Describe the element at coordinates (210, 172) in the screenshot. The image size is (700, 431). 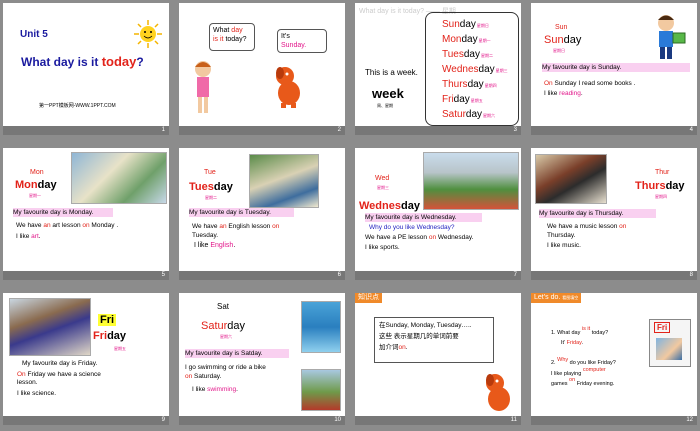
I see `day-abbr: Tue` at that location.